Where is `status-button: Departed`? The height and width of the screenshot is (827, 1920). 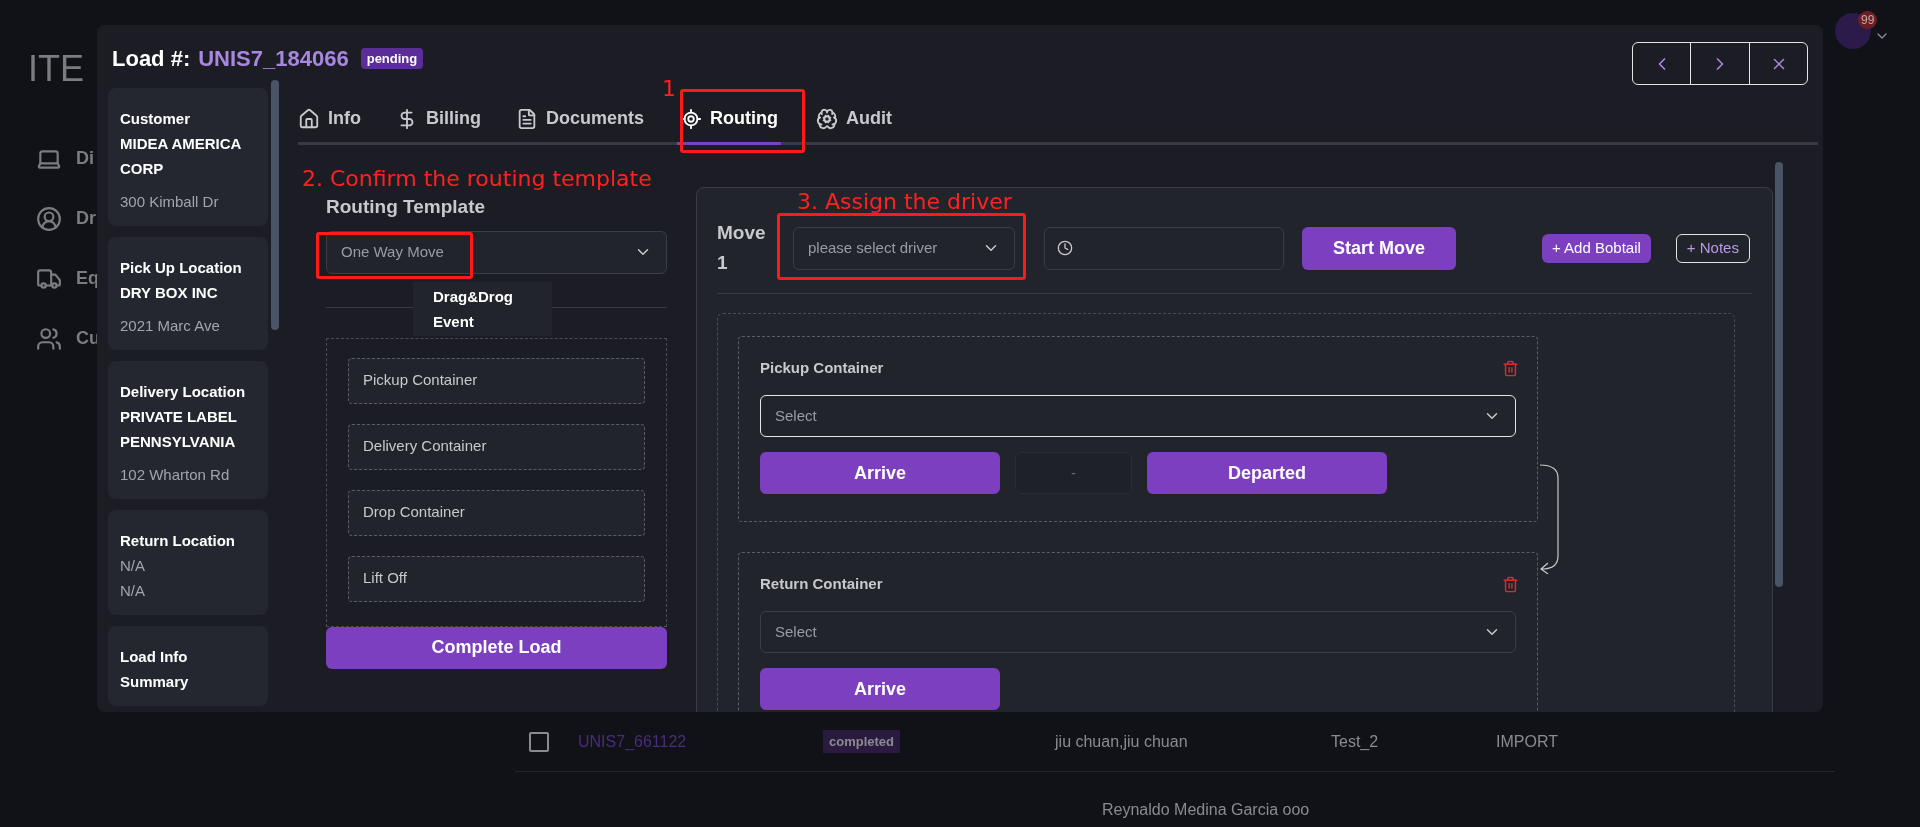 status-button: Departed is located at coordinates (1267, 473).